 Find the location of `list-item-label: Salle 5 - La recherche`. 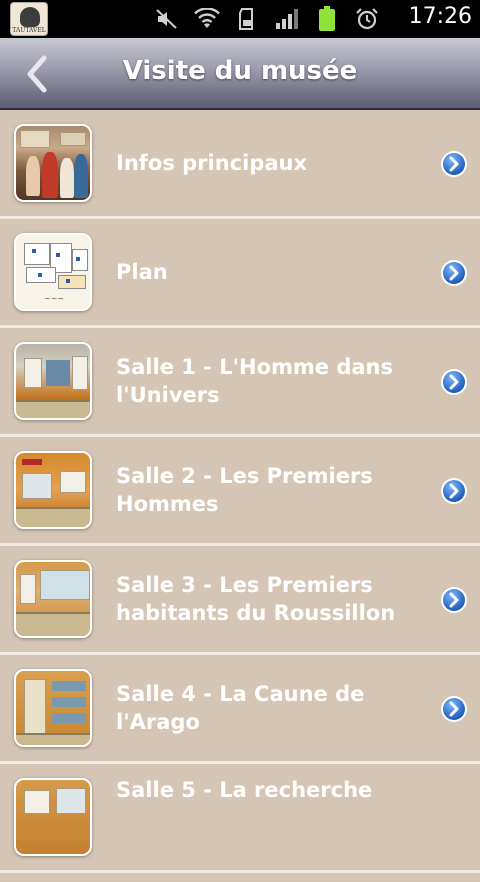

list-item-label: Salle 5 - La recherche is located at coordinates (244, 790).